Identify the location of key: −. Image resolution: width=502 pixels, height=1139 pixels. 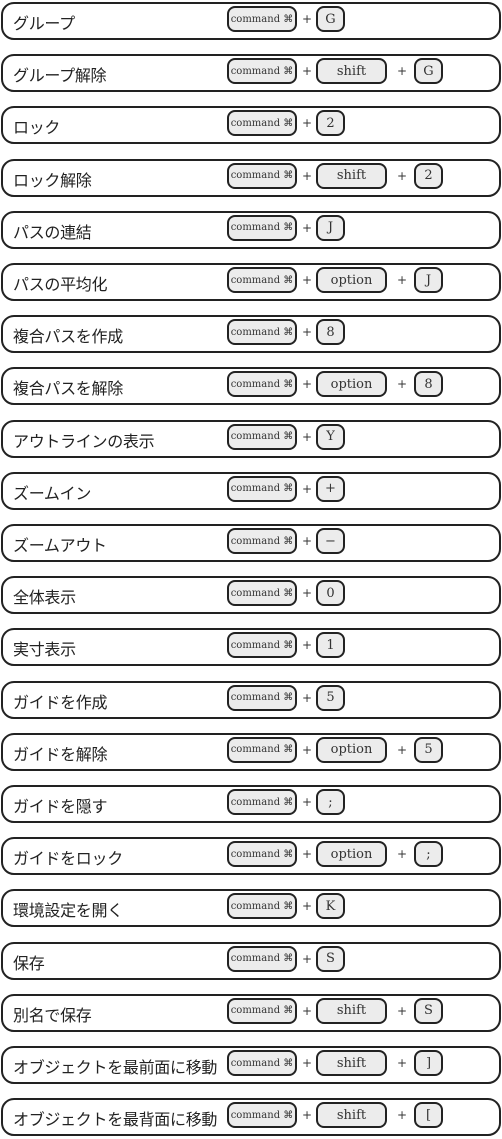
(330, 541).